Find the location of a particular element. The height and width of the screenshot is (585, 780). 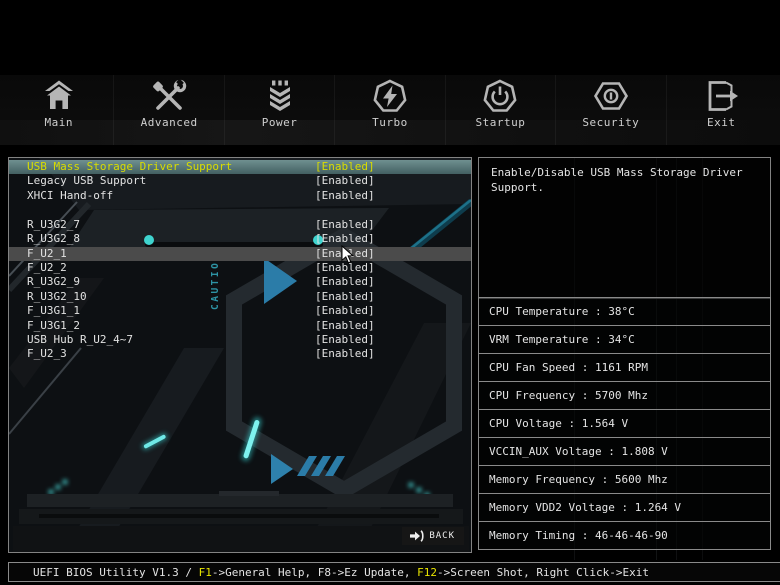

list-item: Legacy USB Support [Enabled] is located at coordinates (240, 181).